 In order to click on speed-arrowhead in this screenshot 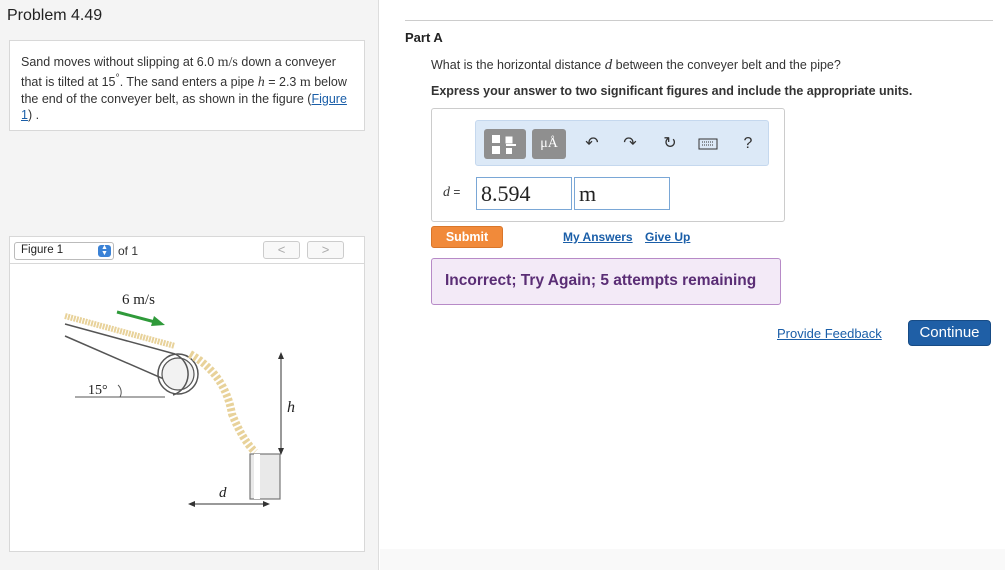, I will do `click(158, 321)`.